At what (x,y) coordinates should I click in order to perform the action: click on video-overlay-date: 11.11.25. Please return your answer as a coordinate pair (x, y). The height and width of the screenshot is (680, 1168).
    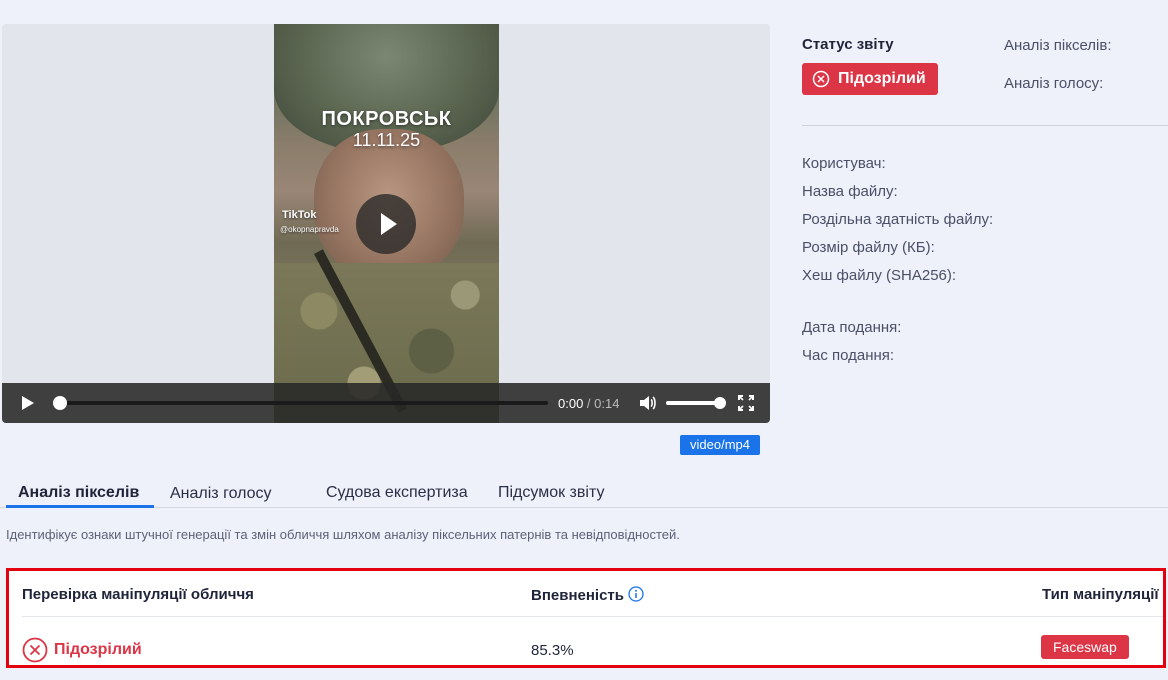
    Looking at the image, I should click on (386, 140).